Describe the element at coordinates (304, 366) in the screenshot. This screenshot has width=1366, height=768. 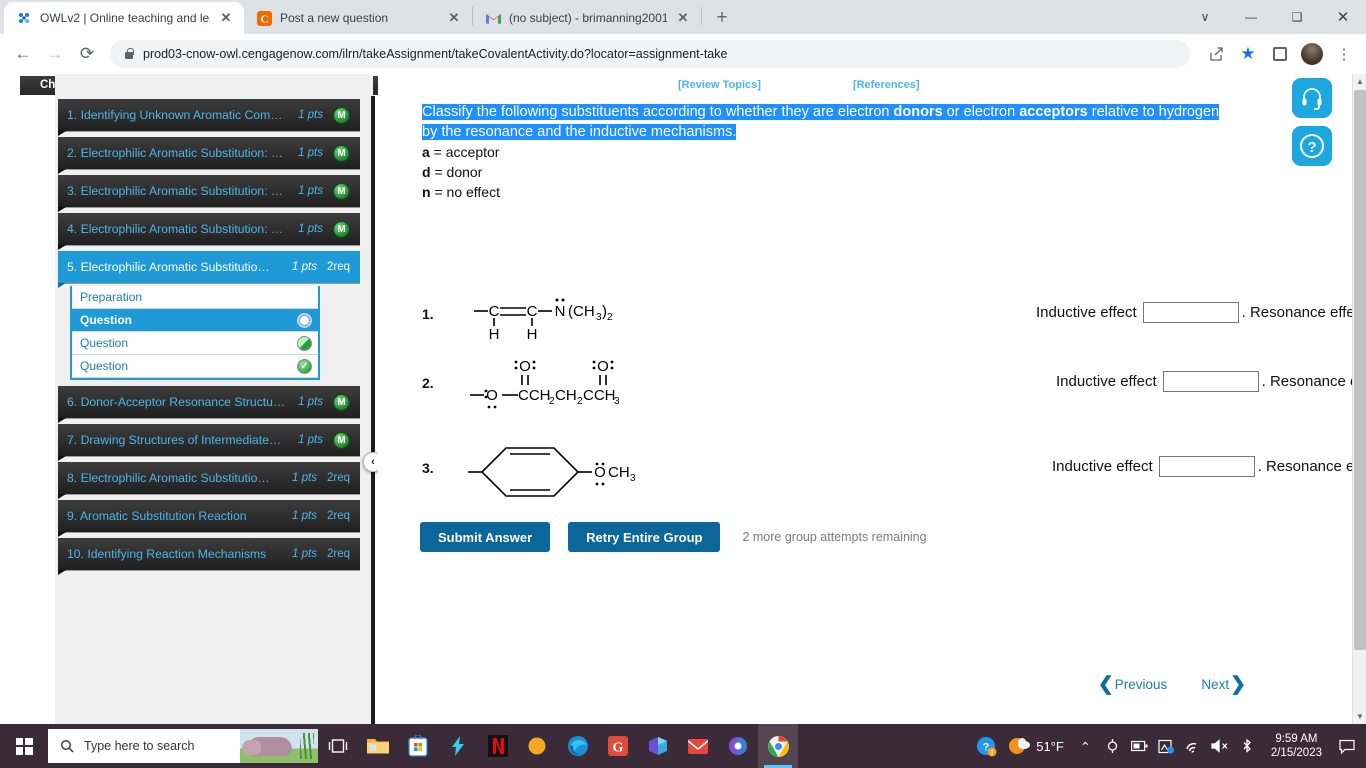
I see `status-complete-icon: ✓` at that location.